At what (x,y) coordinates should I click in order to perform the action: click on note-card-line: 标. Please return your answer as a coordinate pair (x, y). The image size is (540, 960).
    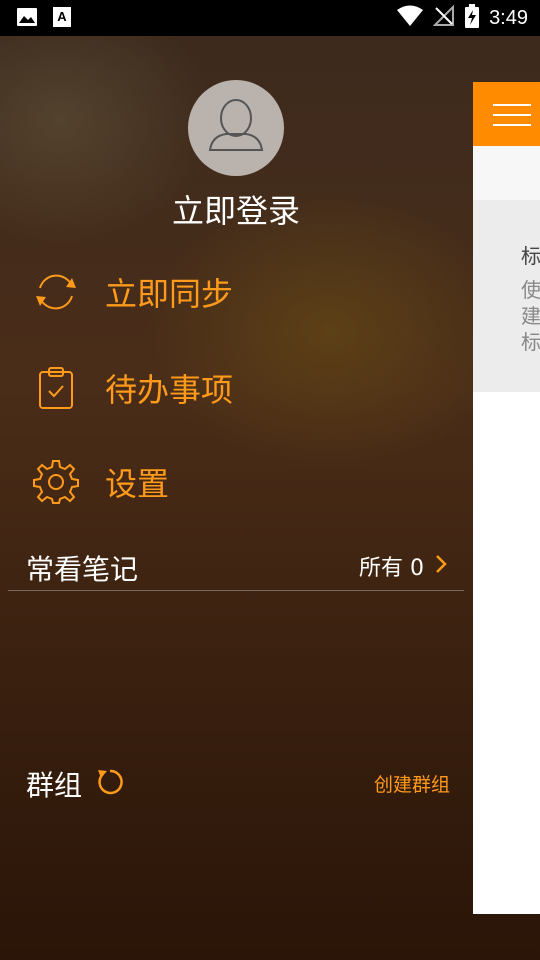
    Looking at the image, I should click on (530, 342).